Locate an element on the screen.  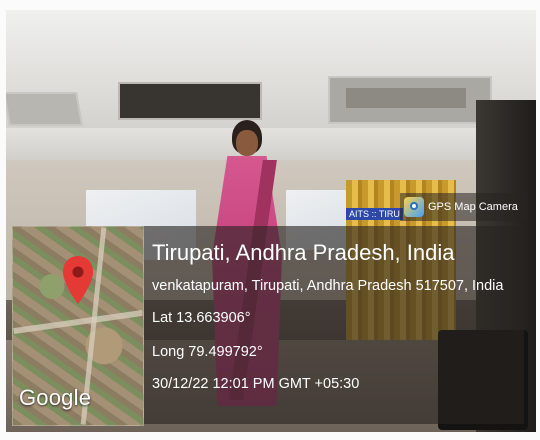
banner-tag: AITS :: TIRU is located at coordinates (374, 214).